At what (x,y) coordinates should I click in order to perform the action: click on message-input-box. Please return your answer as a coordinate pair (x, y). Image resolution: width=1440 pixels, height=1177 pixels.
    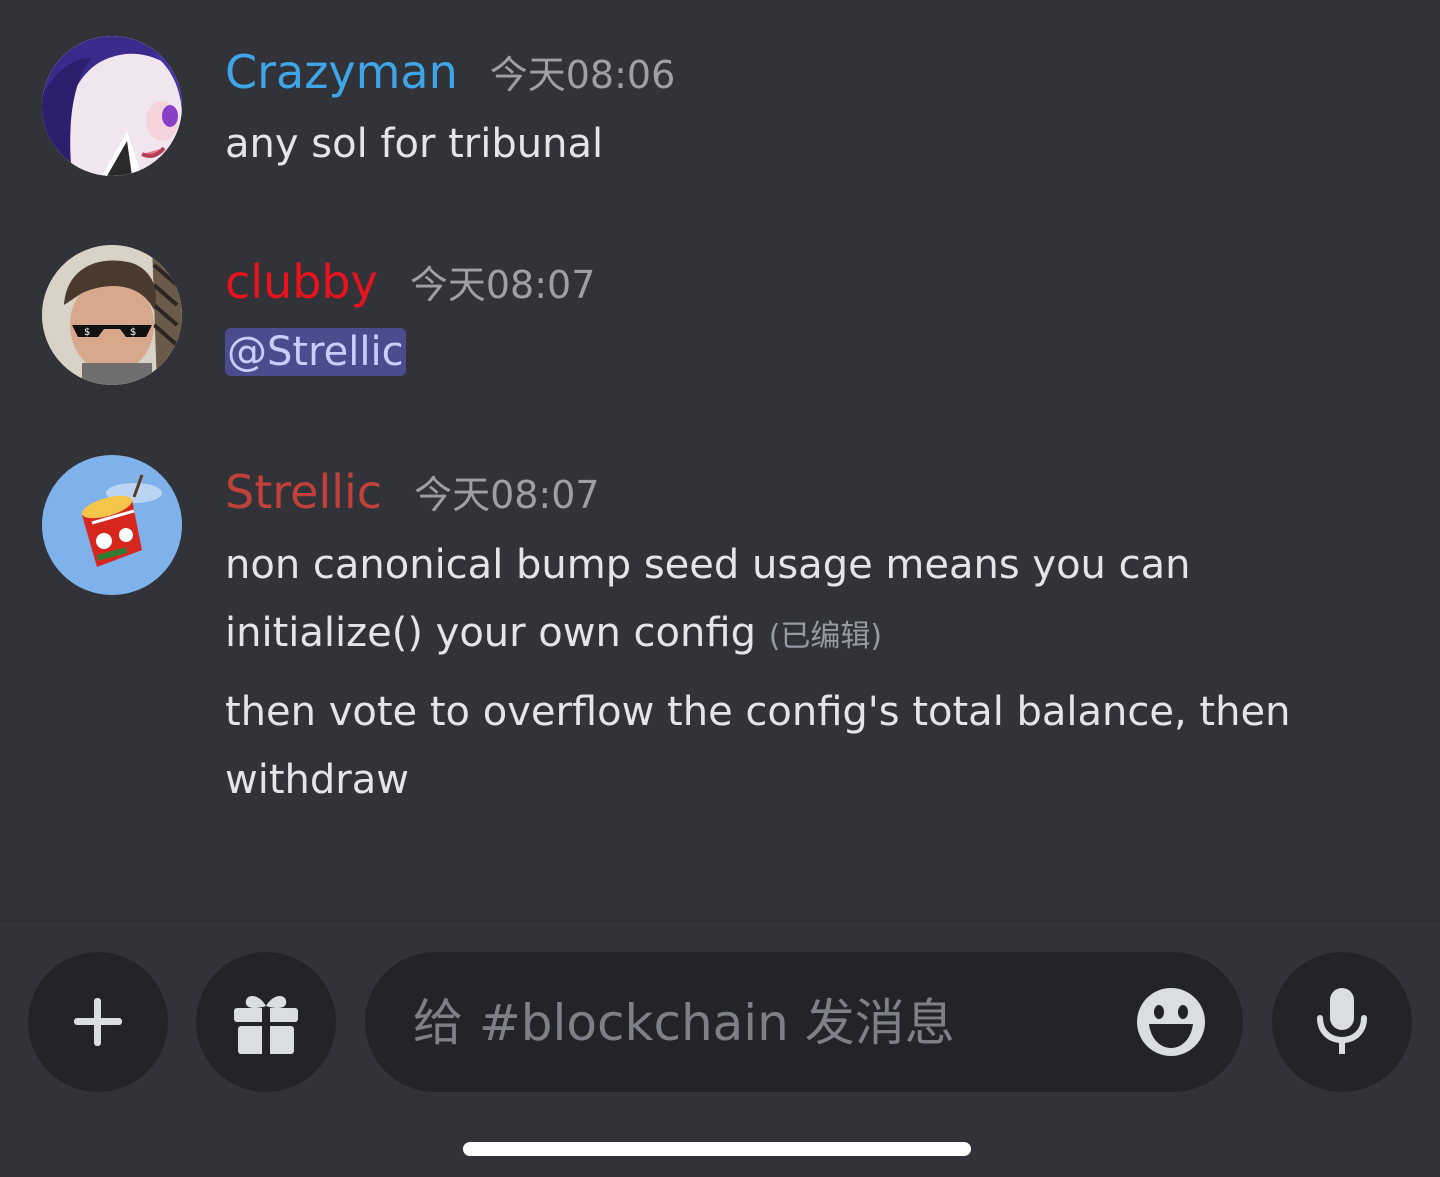
    Looking at the image, I should click on (804, 1022).